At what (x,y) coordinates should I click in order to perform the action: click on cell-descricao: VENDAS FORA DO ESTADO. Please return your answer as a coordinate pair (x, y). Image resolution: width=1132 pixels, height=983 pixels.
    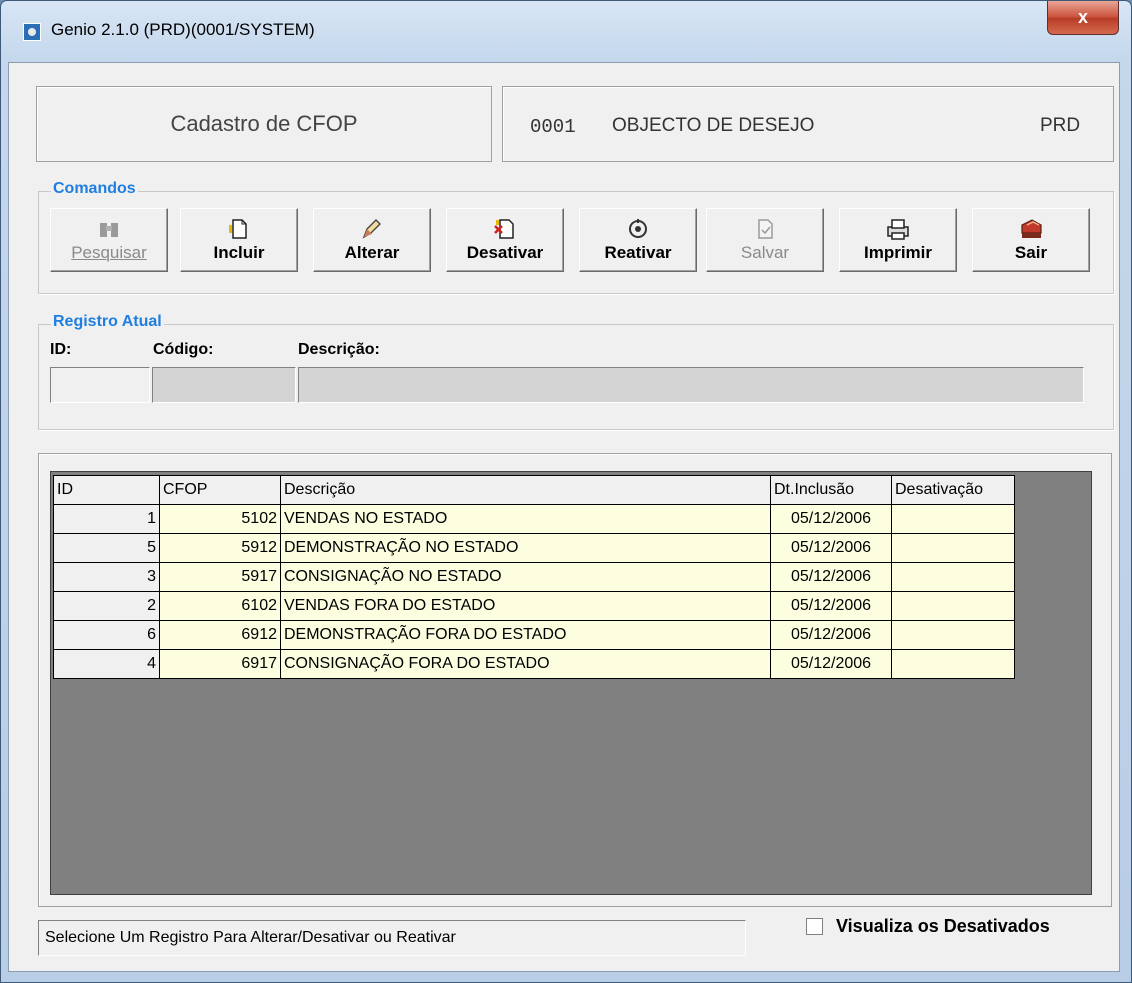
    Looking at the image, I should click on (525, 606).